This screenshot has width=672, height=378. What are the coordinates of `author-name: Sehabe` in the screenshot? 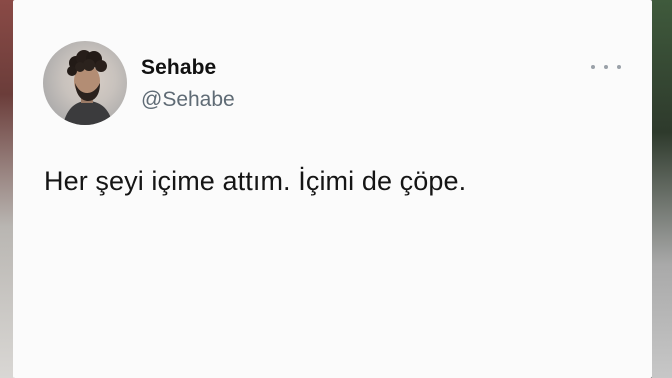 It's located at (178, 68).